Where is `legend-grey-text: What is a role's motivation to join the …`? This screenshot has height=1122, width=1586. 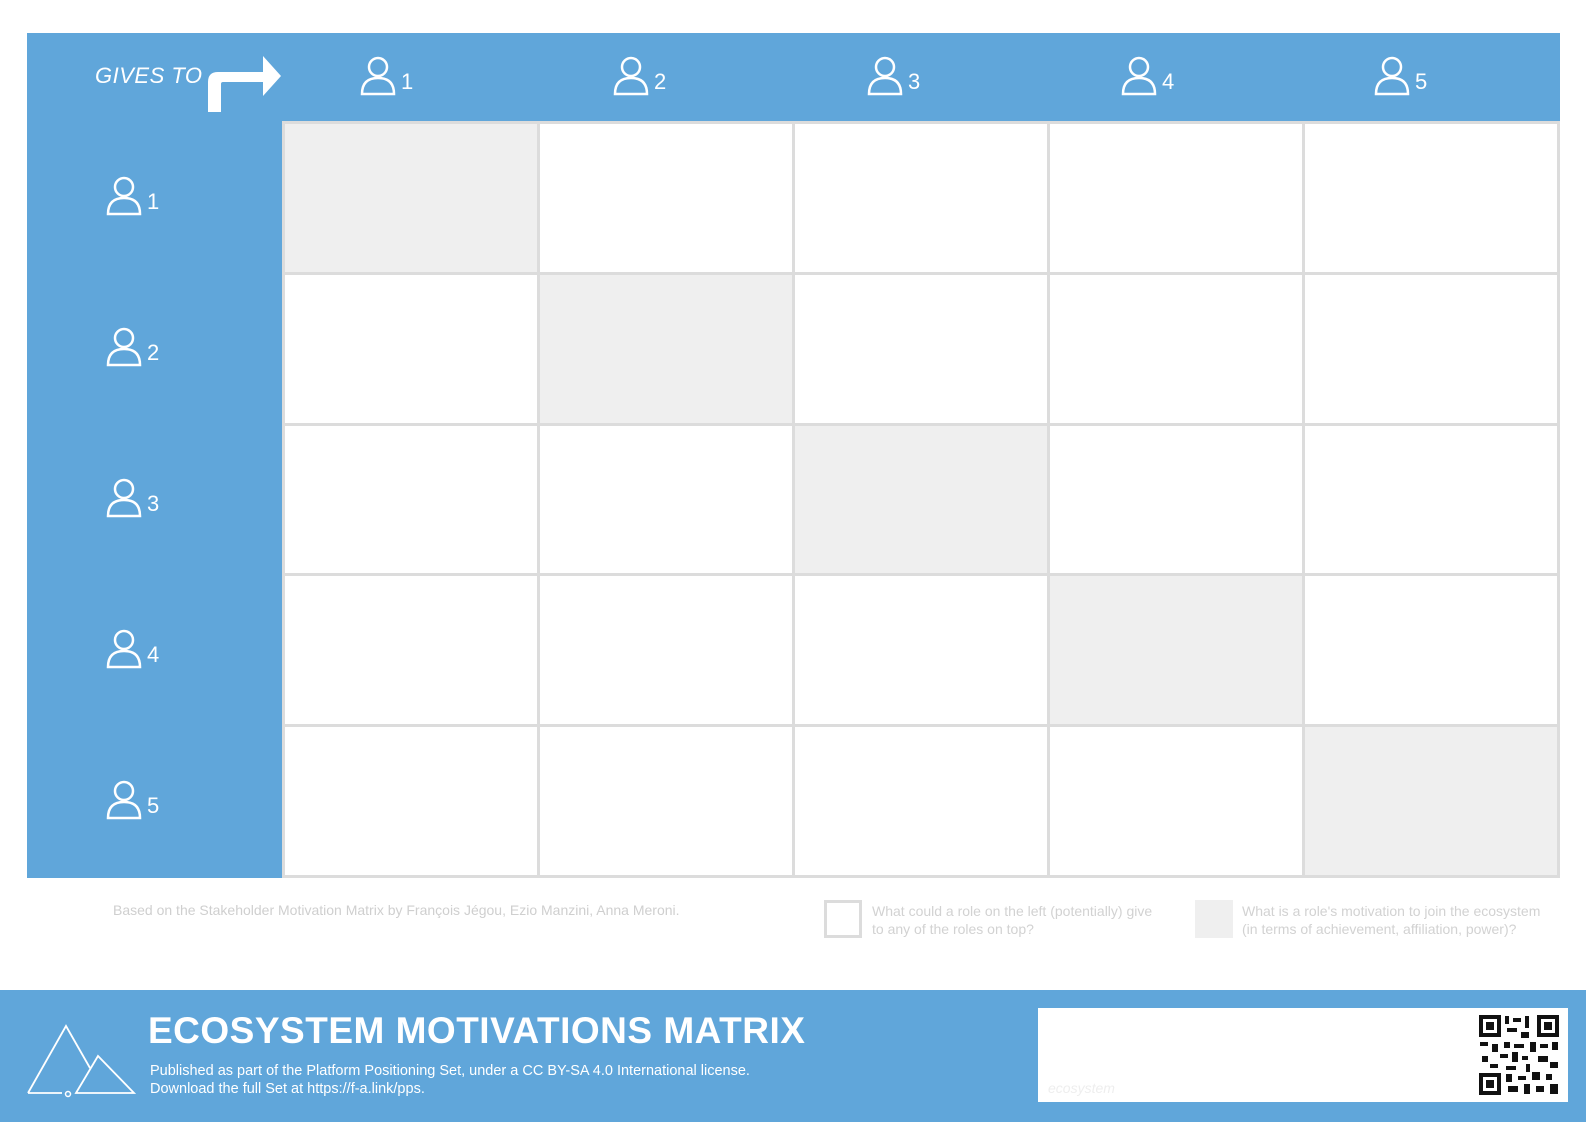
legend-grey-text: What is a role's motivation to join the … is located at coordinates (1391, 920).